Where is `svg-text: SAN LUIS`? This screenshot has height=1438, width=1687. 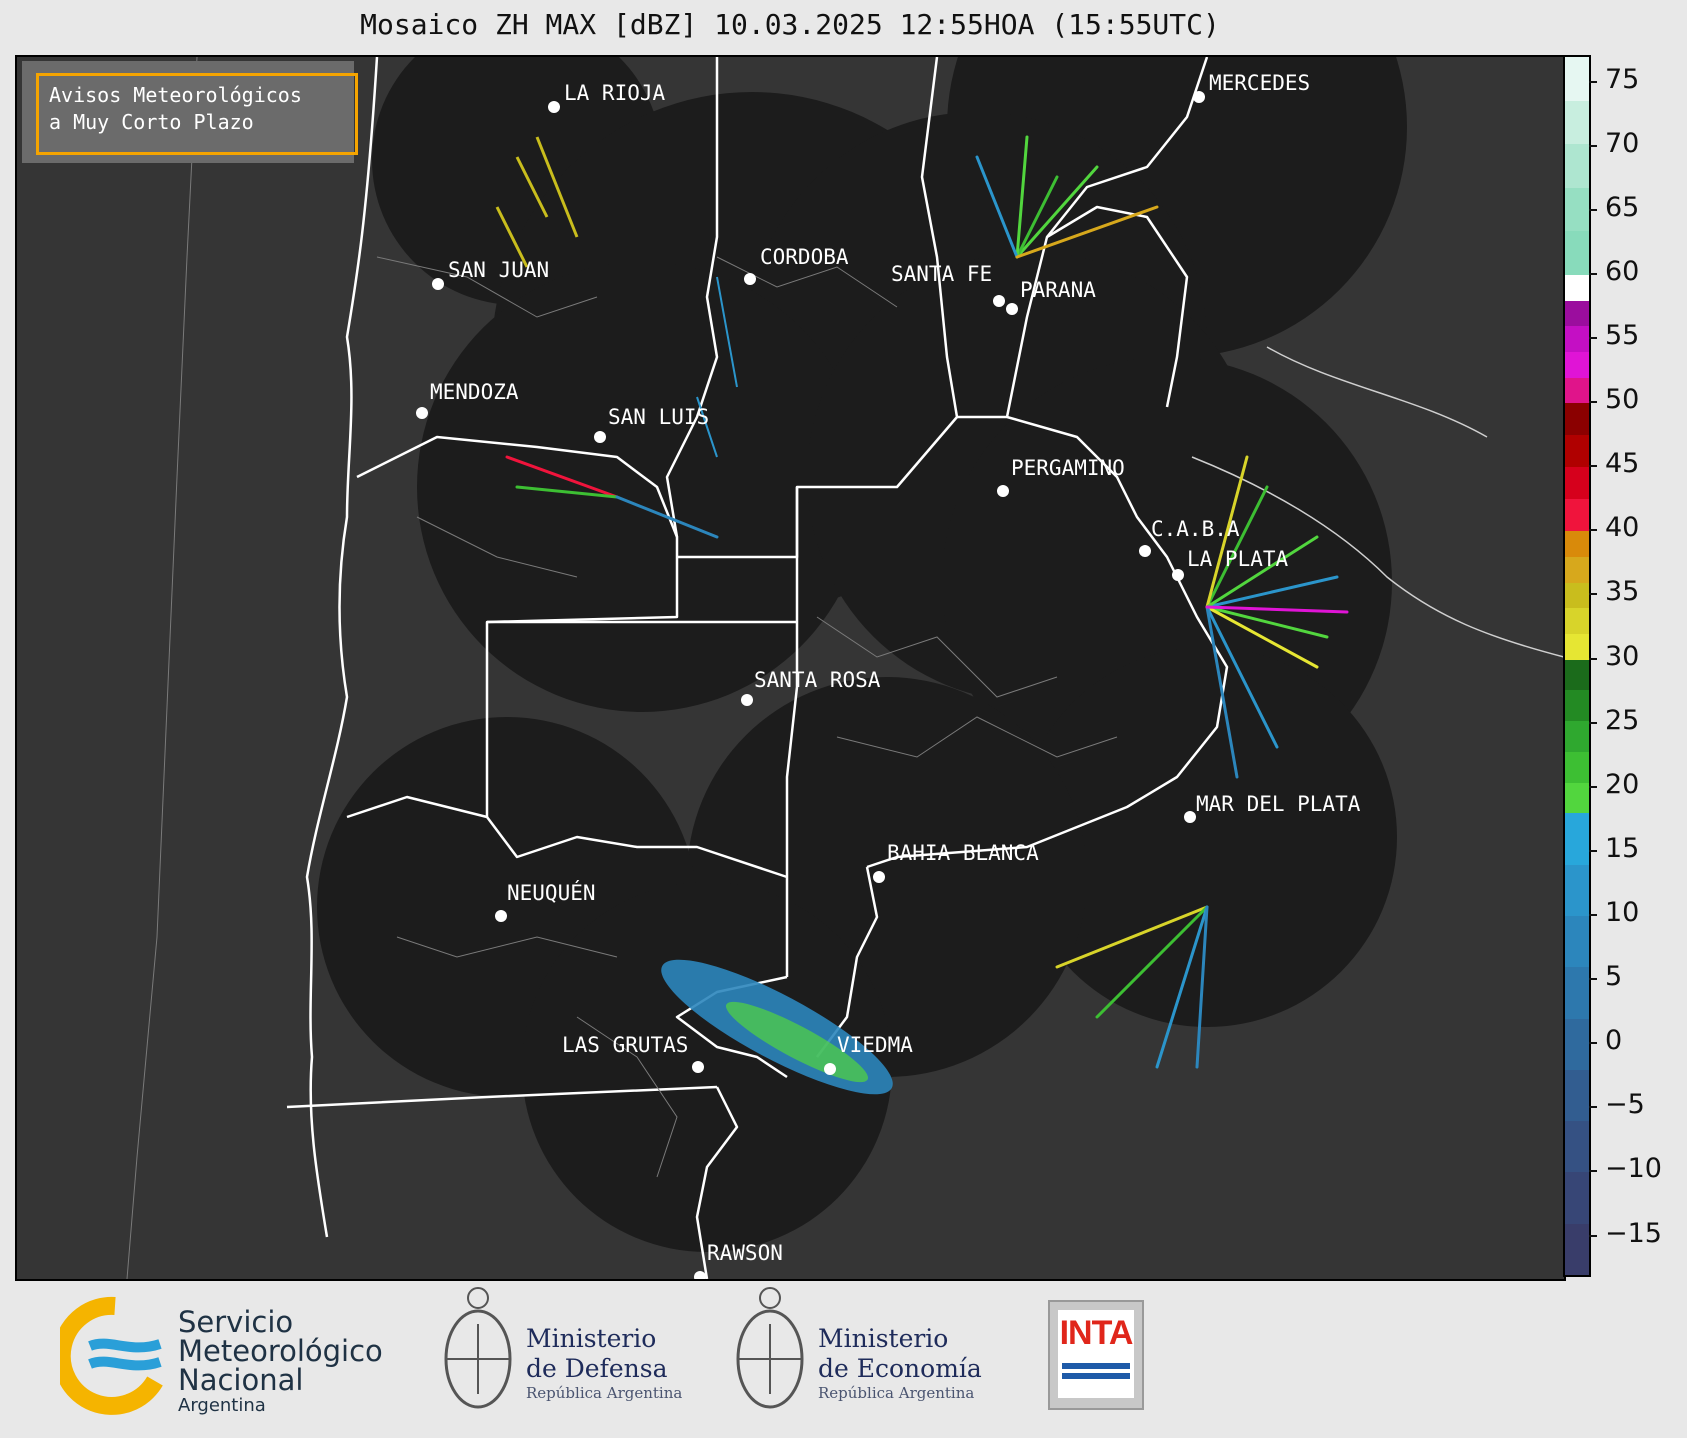 svg-text: SAN LUIS is located at coordinates (658, 417).